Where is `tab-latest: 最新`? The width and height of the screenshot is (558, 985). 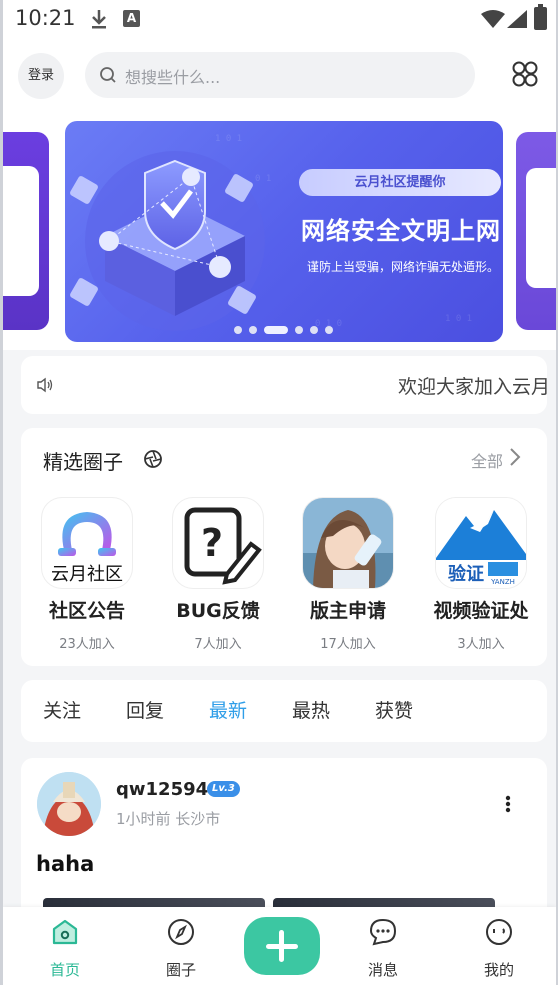 tab-latest: 最新 is located at coordinates (228, 709).